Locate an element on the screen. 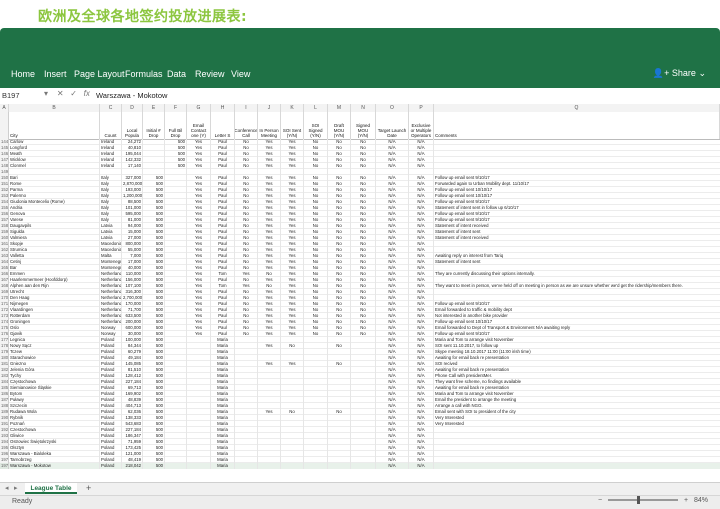  header-cell: Count is located at coordinates (111, 125).